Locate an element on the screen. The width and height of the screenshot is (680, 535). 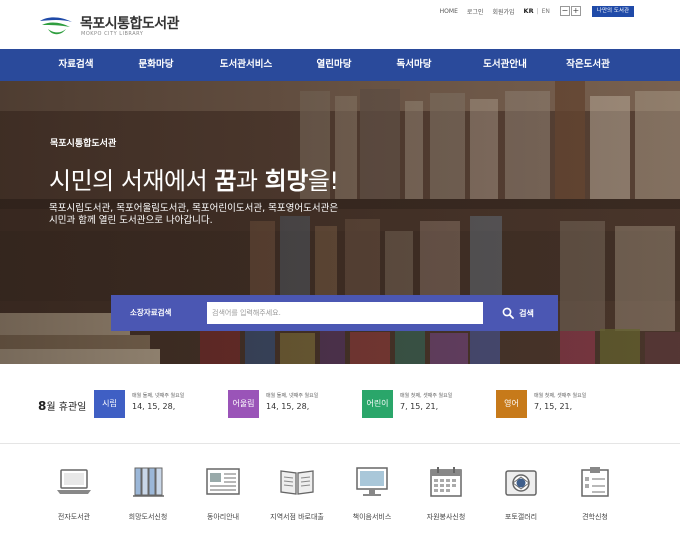
search-button-label: 검색 is located at coordinates (526, 313).